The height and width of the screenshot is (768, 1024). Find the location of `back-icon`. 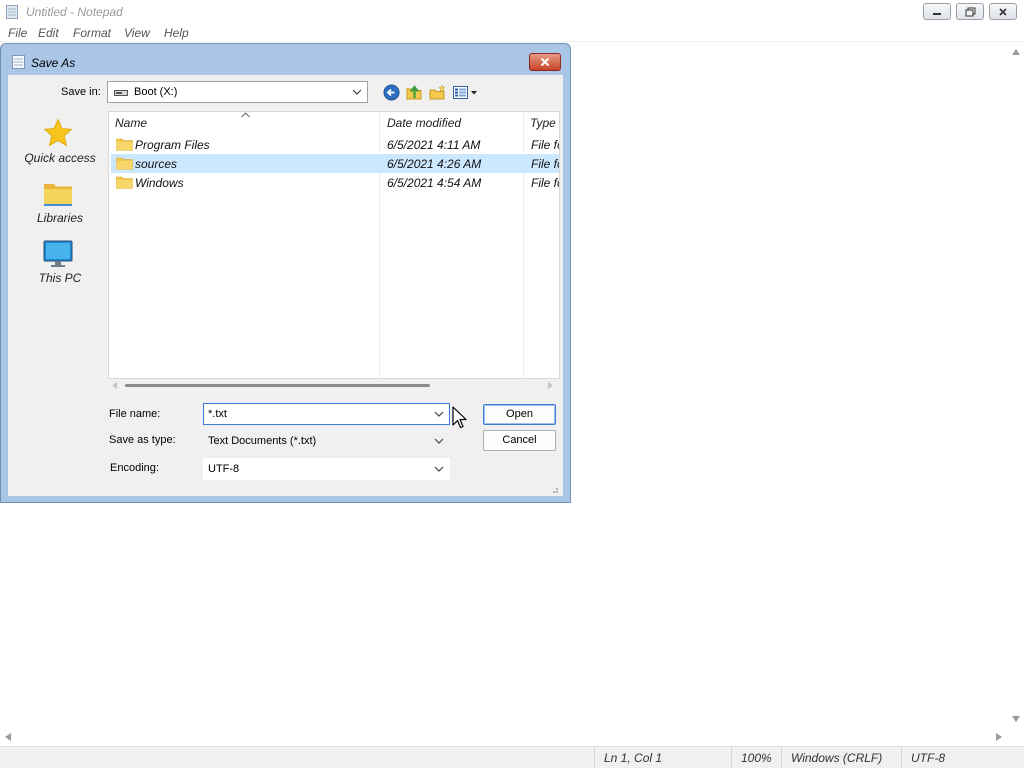

back-icon is located at coordinates (391, 92).